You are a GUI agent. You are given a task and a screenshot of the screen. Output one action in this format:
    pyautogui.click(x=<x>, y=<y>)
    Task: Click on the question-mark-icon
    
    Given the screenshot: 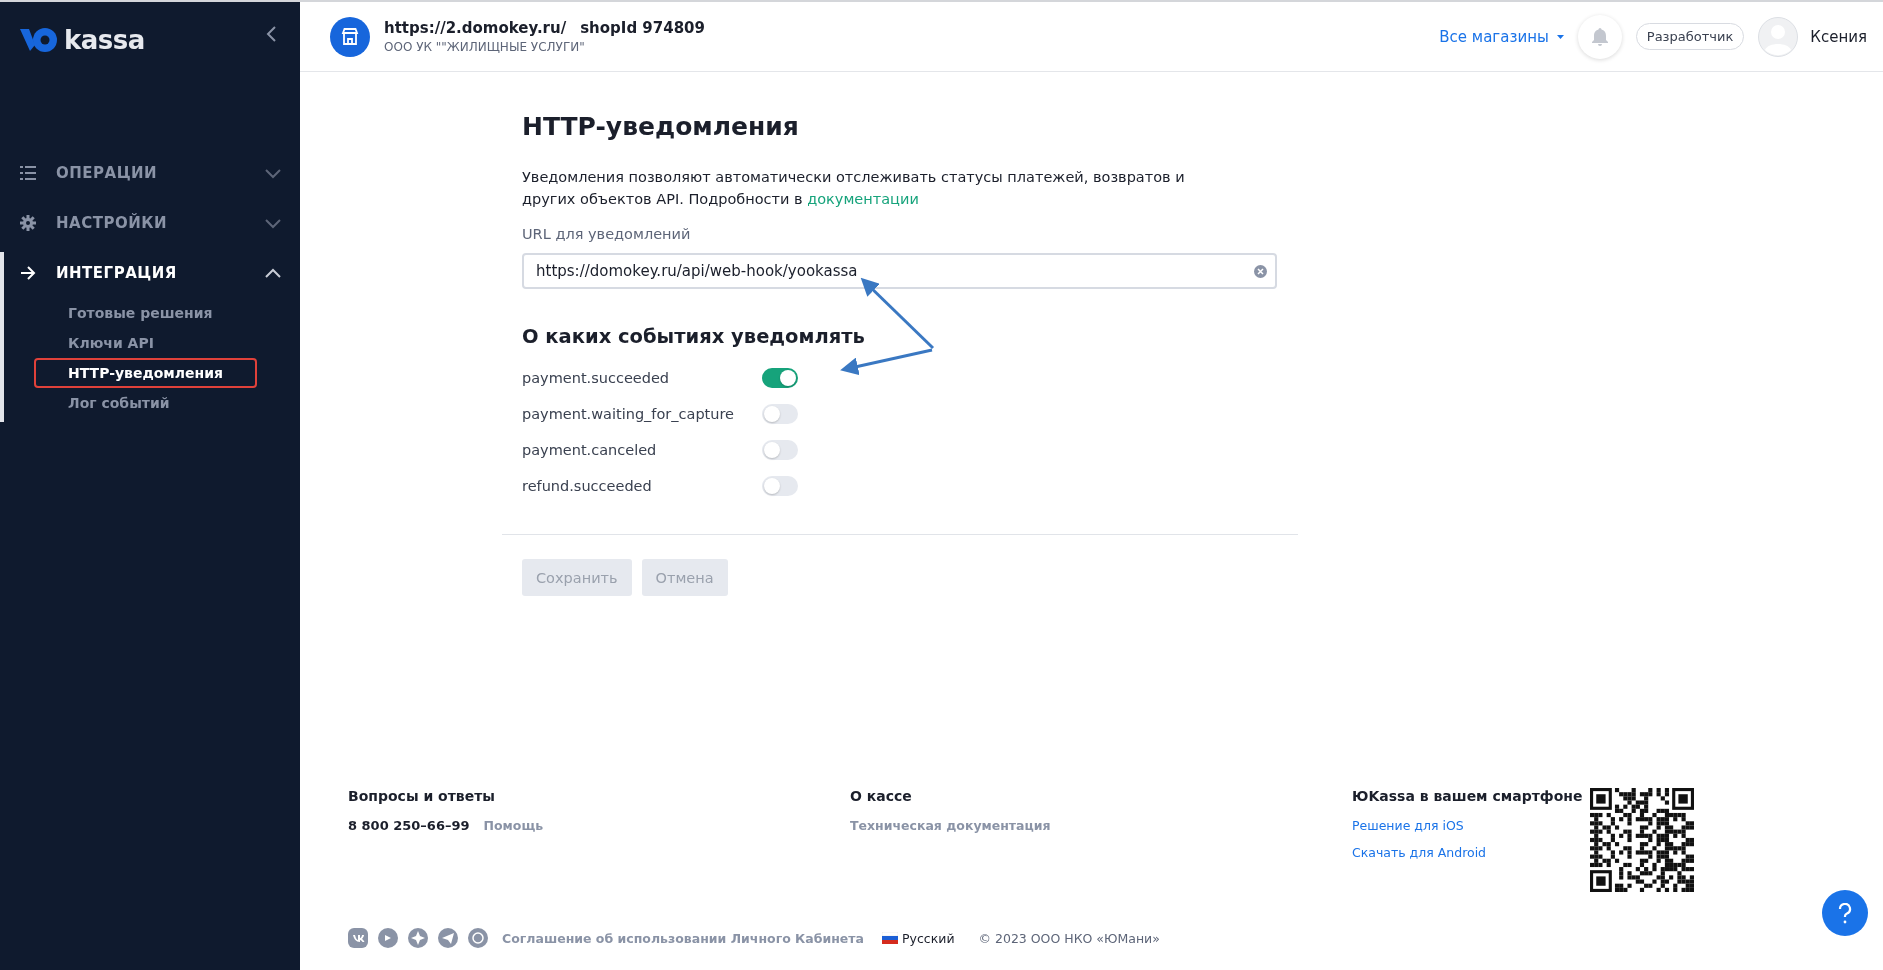 What is the action you would take?
    pyautogui.click(x=1845, y=913)
    